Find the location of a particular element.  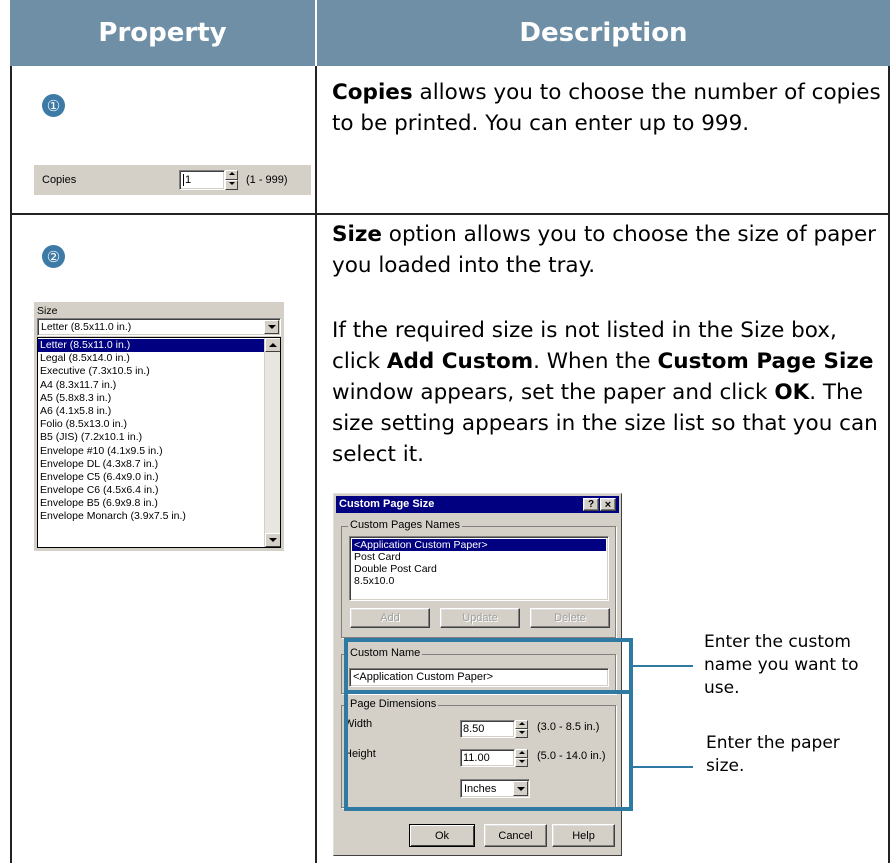

add-button: Add is located at coordinates (390, 618).